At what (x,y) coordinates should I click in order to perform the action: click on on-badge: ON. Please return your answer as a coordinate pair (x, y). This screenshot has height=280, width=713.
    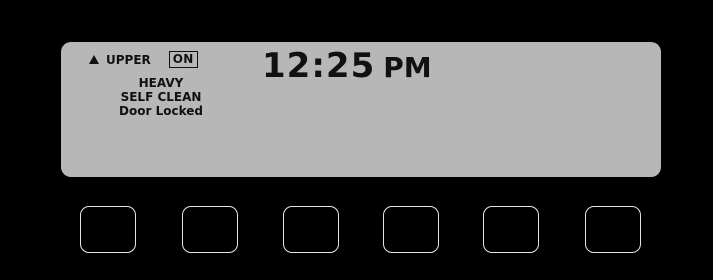
    Looking at the image, I should click on (183, 59).